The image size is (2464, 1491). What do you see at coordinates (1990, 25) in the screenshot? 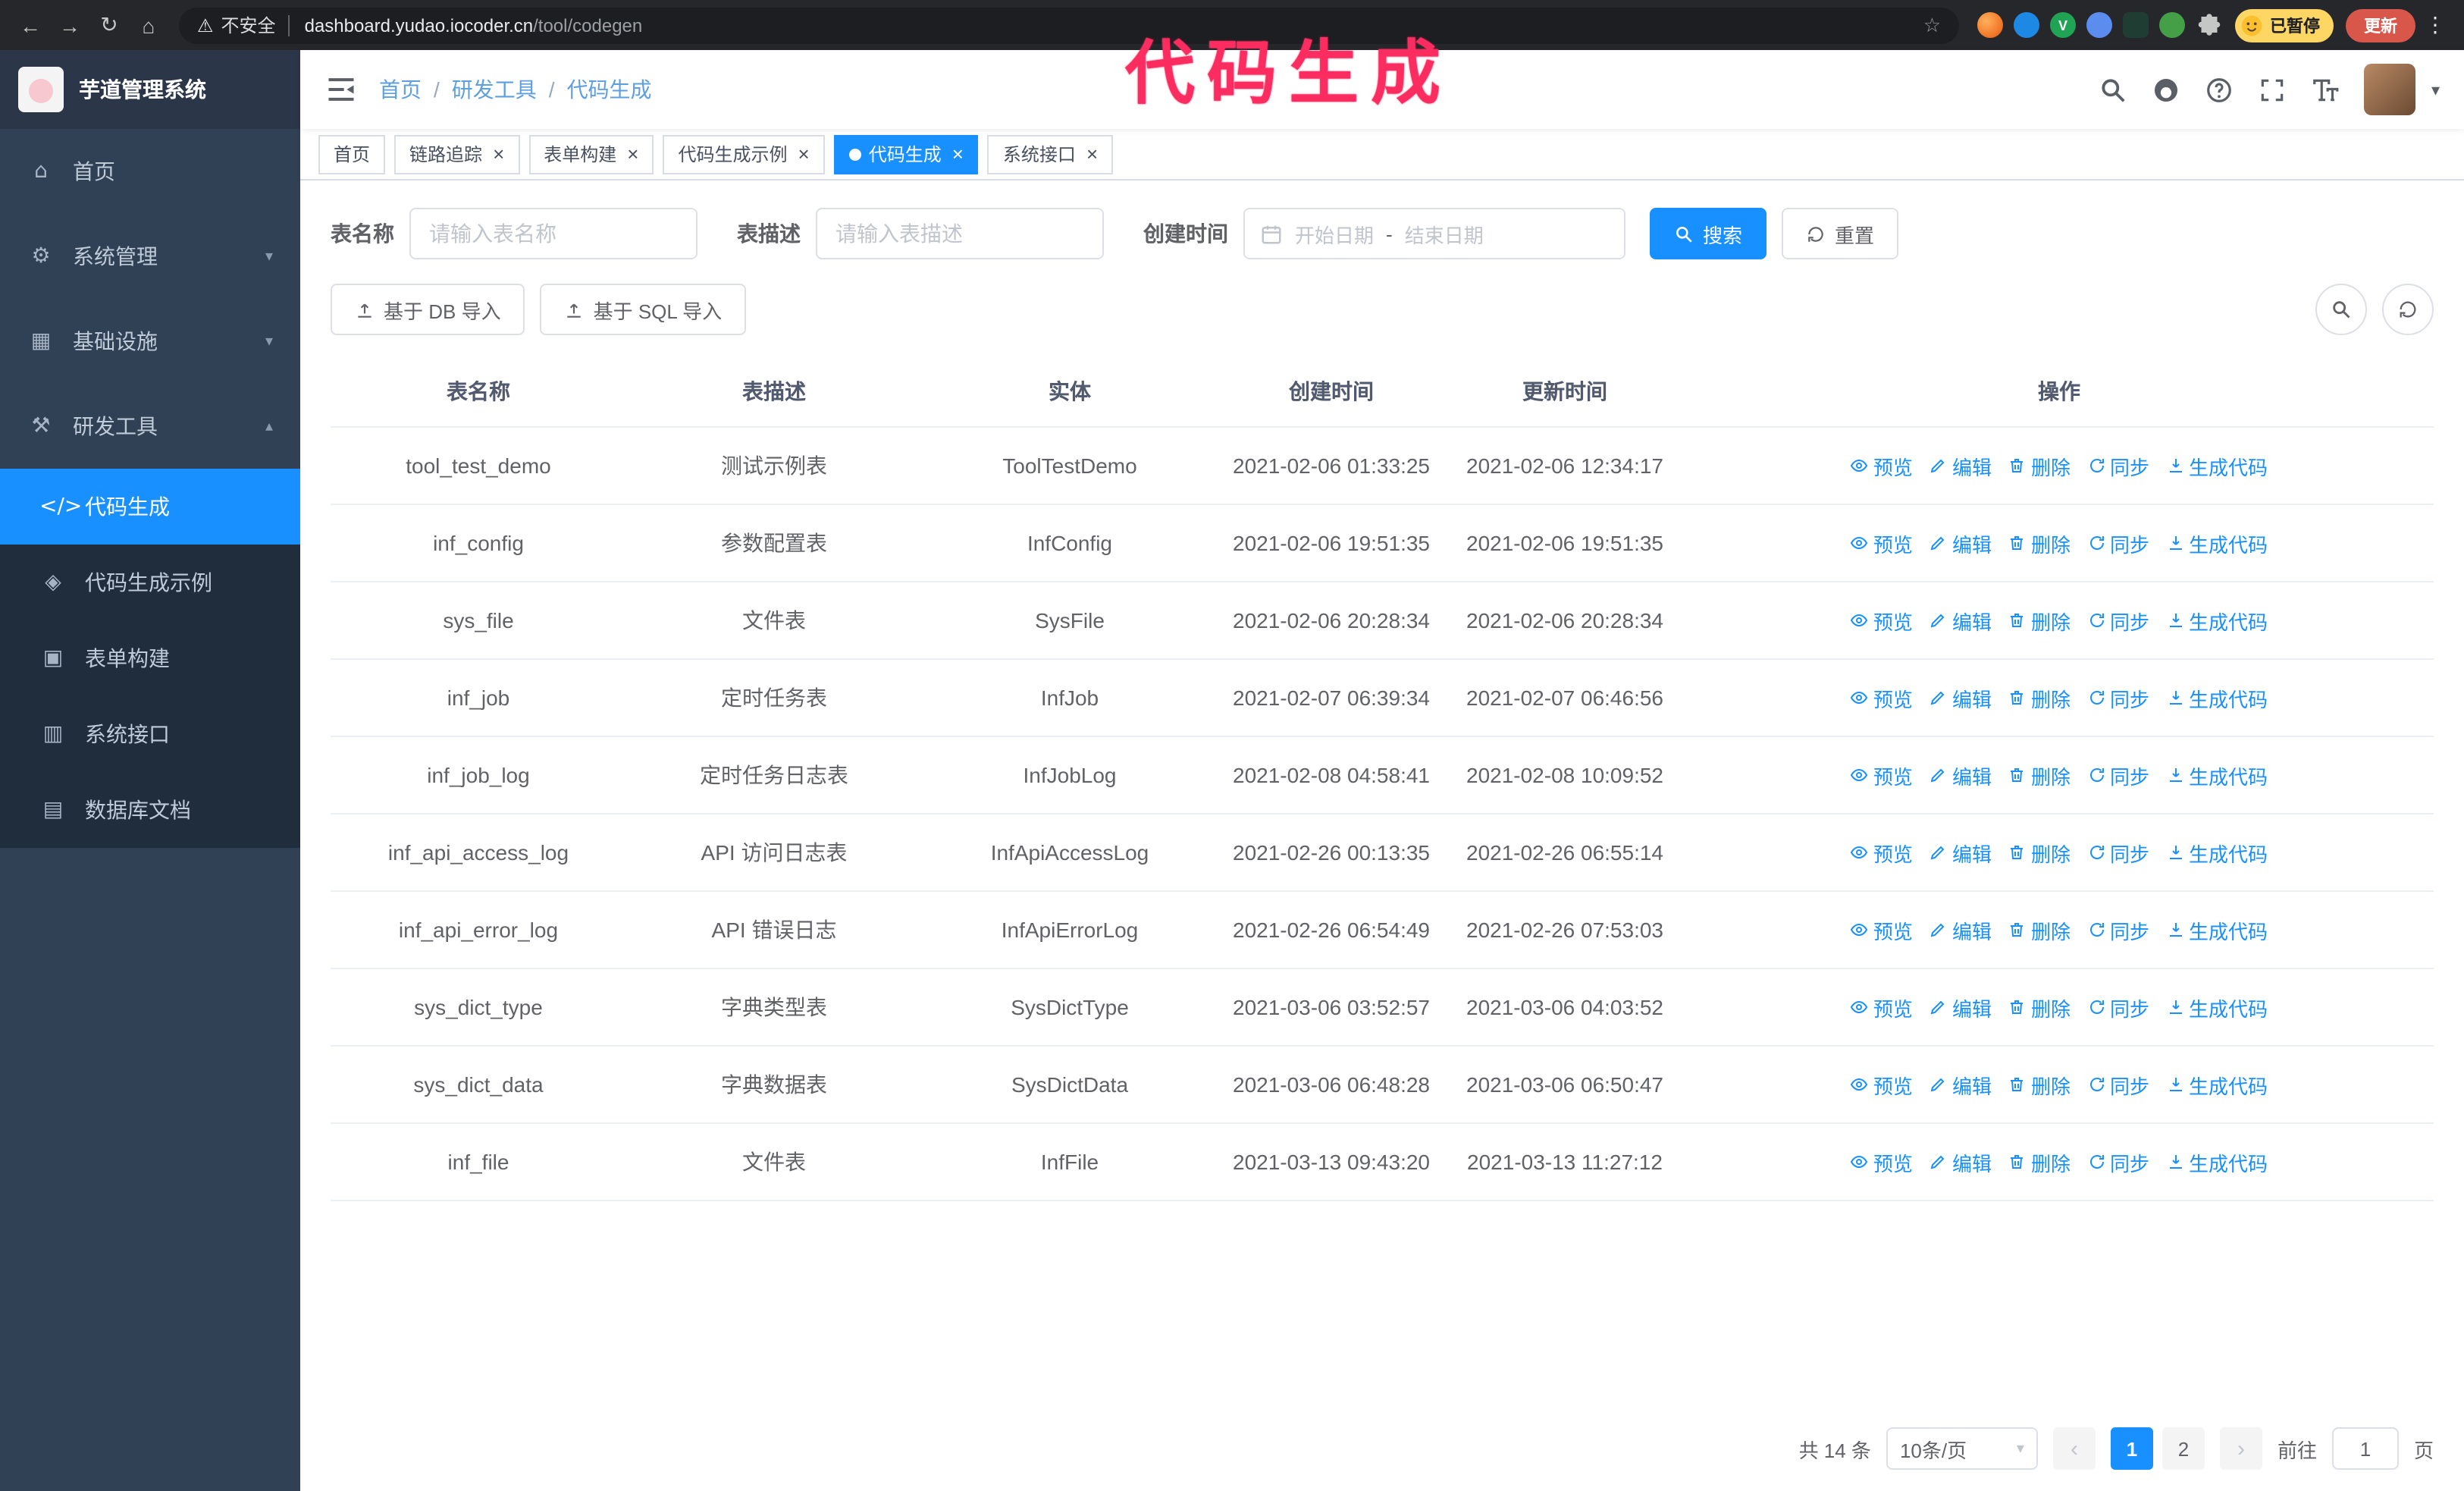
I see `extension-fox-icon` at bounding box center [1990, 25].